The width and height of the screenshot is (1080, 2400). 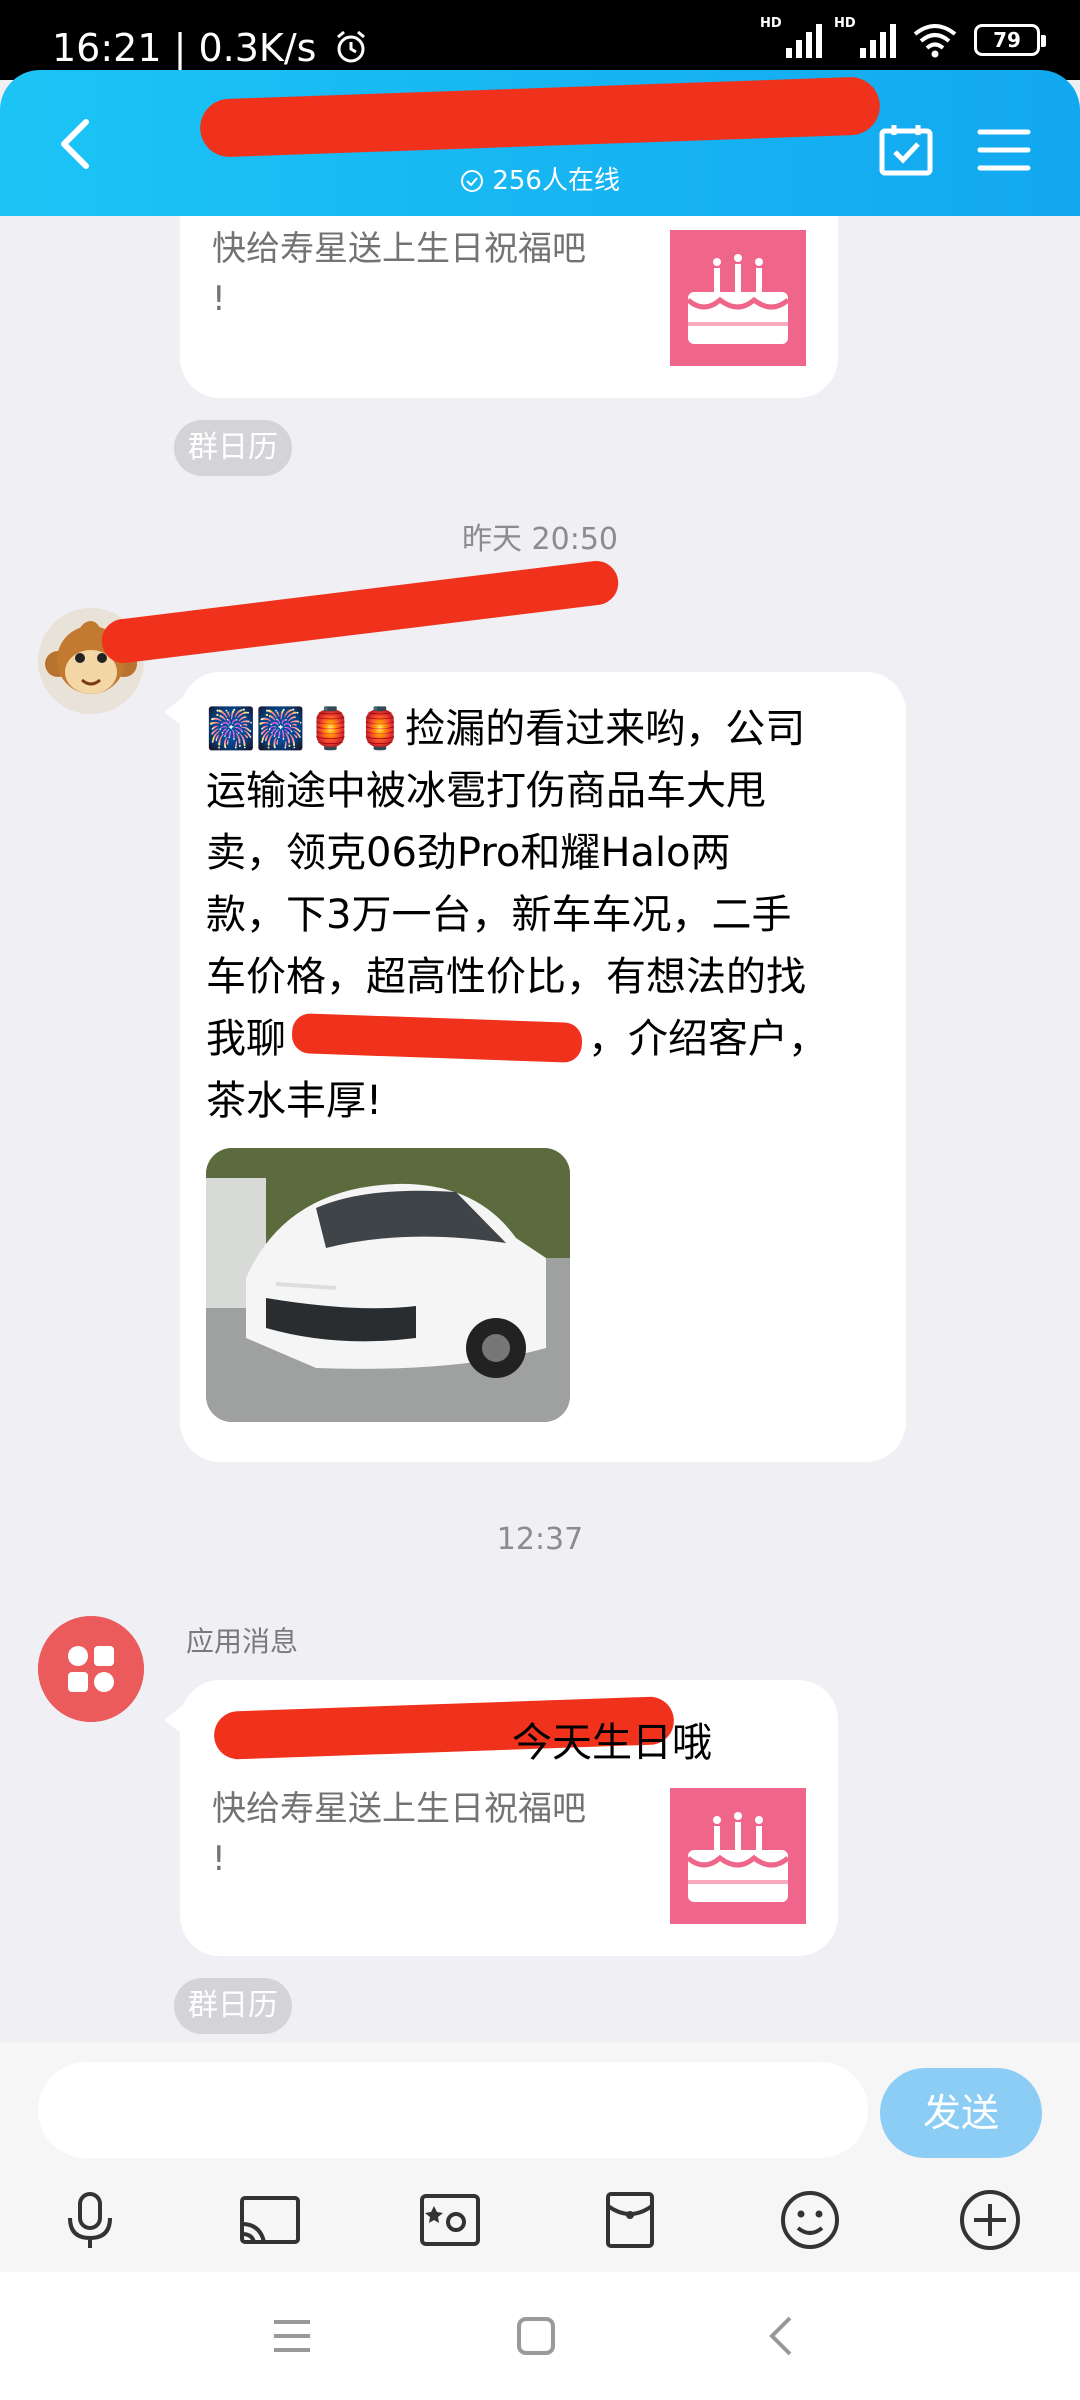 What do you see at coordinates (486, 791) in the screenshot?
I see `message-line: 运输途中被冰雹打伤商品车大甩` at bounding box center [486, 791].